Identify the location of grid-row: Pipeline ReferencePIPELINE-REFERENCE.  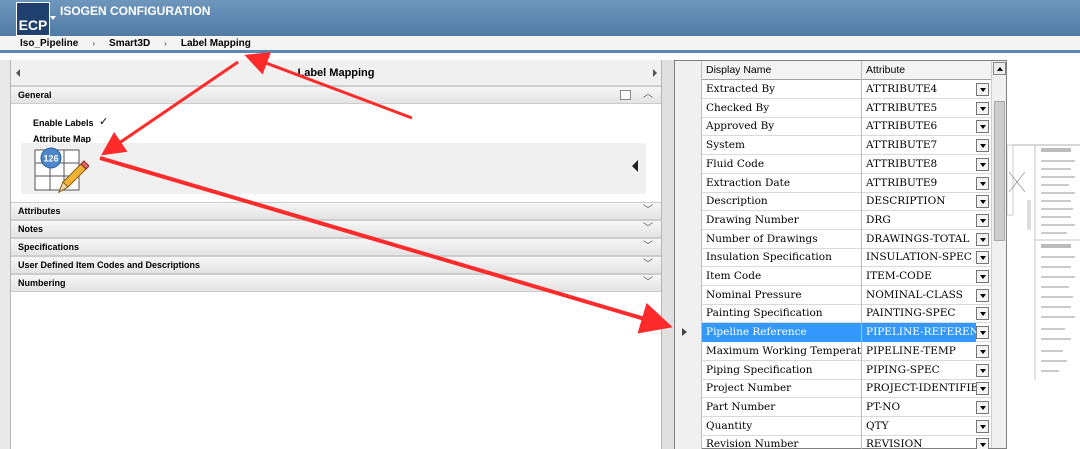
(834, 333).